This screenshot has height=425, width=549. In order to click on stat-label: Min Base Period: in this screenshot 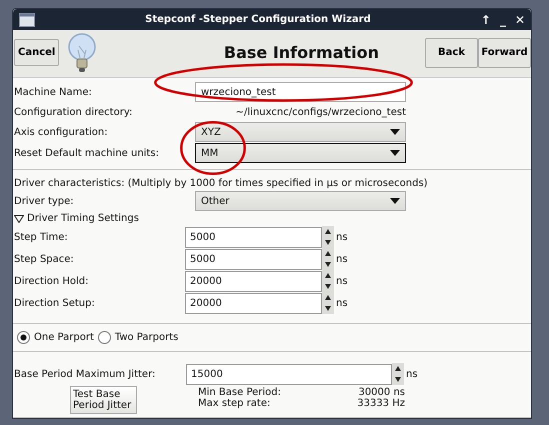, I will do `click(240, 393)`.